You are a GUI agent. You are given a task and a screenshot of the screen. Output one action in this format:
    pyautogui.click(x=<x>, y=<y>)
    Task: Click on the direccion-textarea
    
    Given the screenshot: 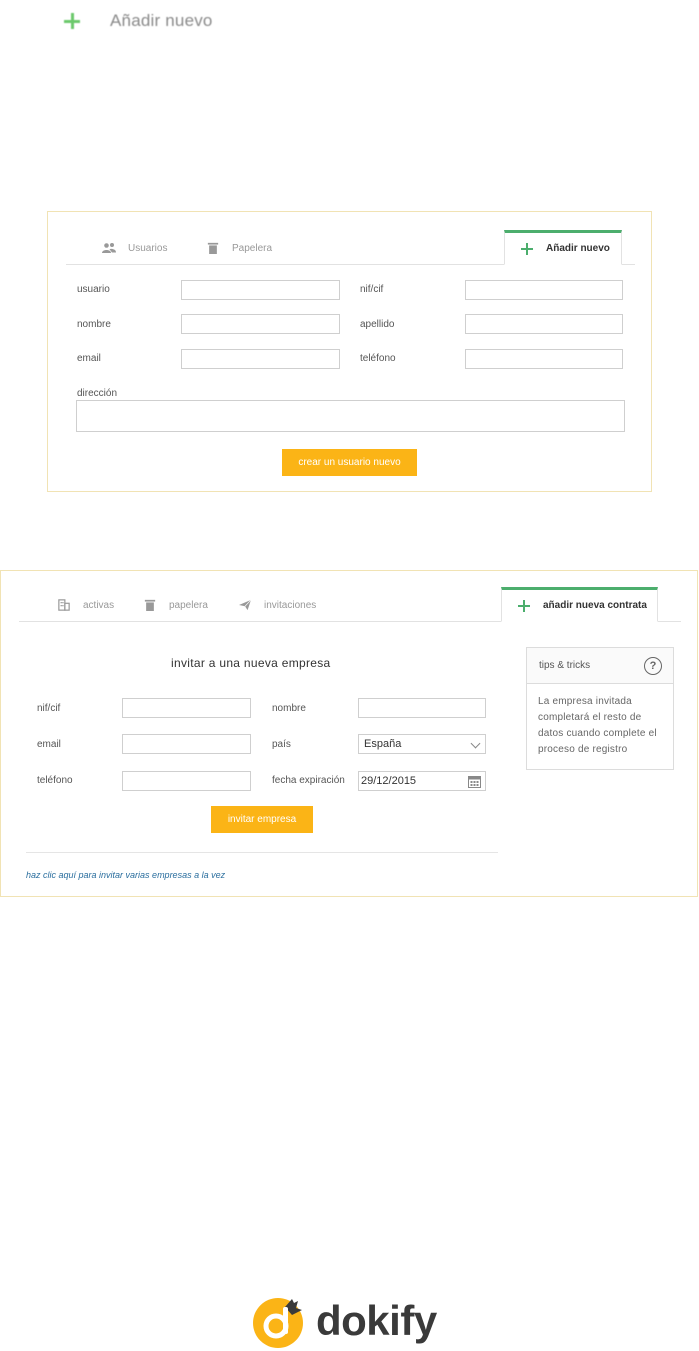 What is the action you would take?
    pyautogui.click(x=350, y=416)
    